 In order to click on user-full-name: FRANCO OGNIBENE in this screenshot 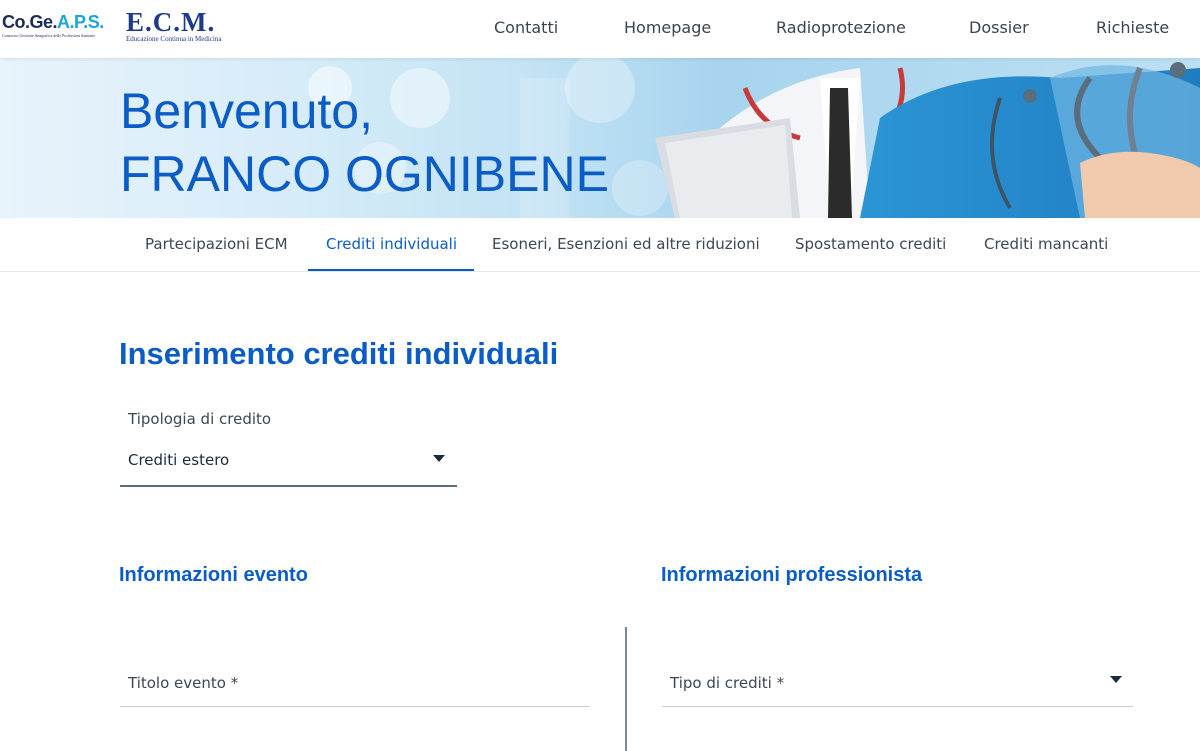, I will do `click(364, 174)`.